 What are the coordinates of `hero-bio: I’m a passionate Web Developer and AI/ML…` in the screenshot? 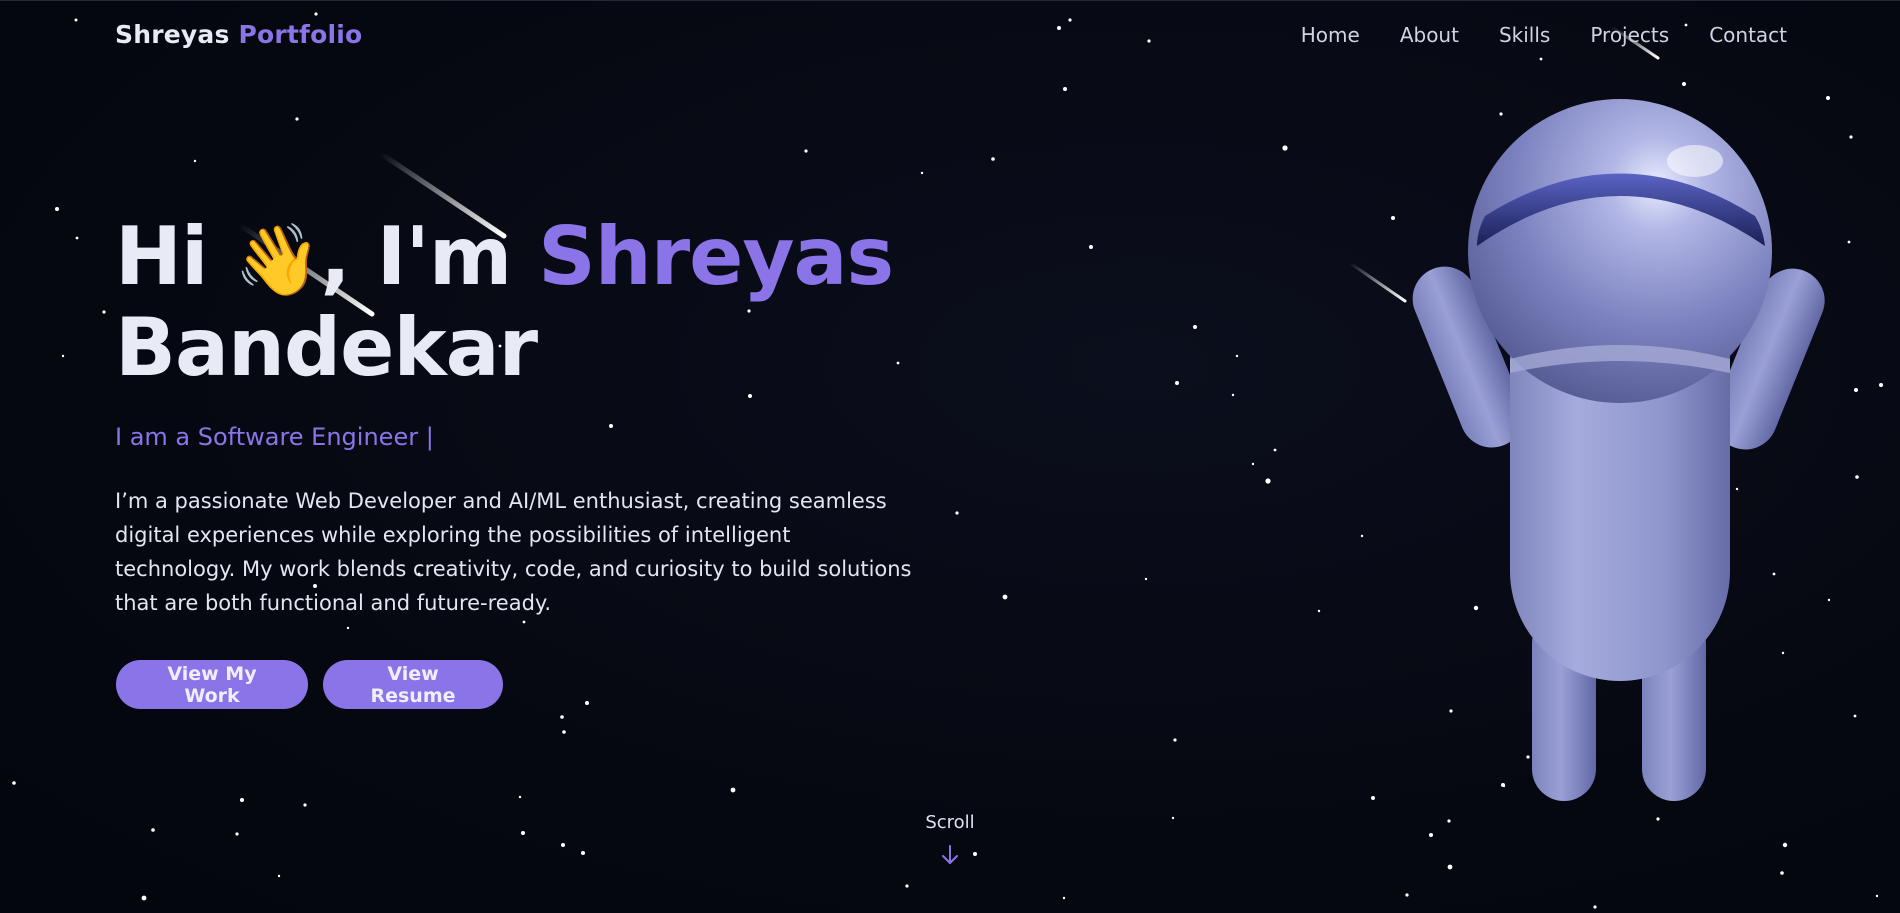 It's located at (513, 552).